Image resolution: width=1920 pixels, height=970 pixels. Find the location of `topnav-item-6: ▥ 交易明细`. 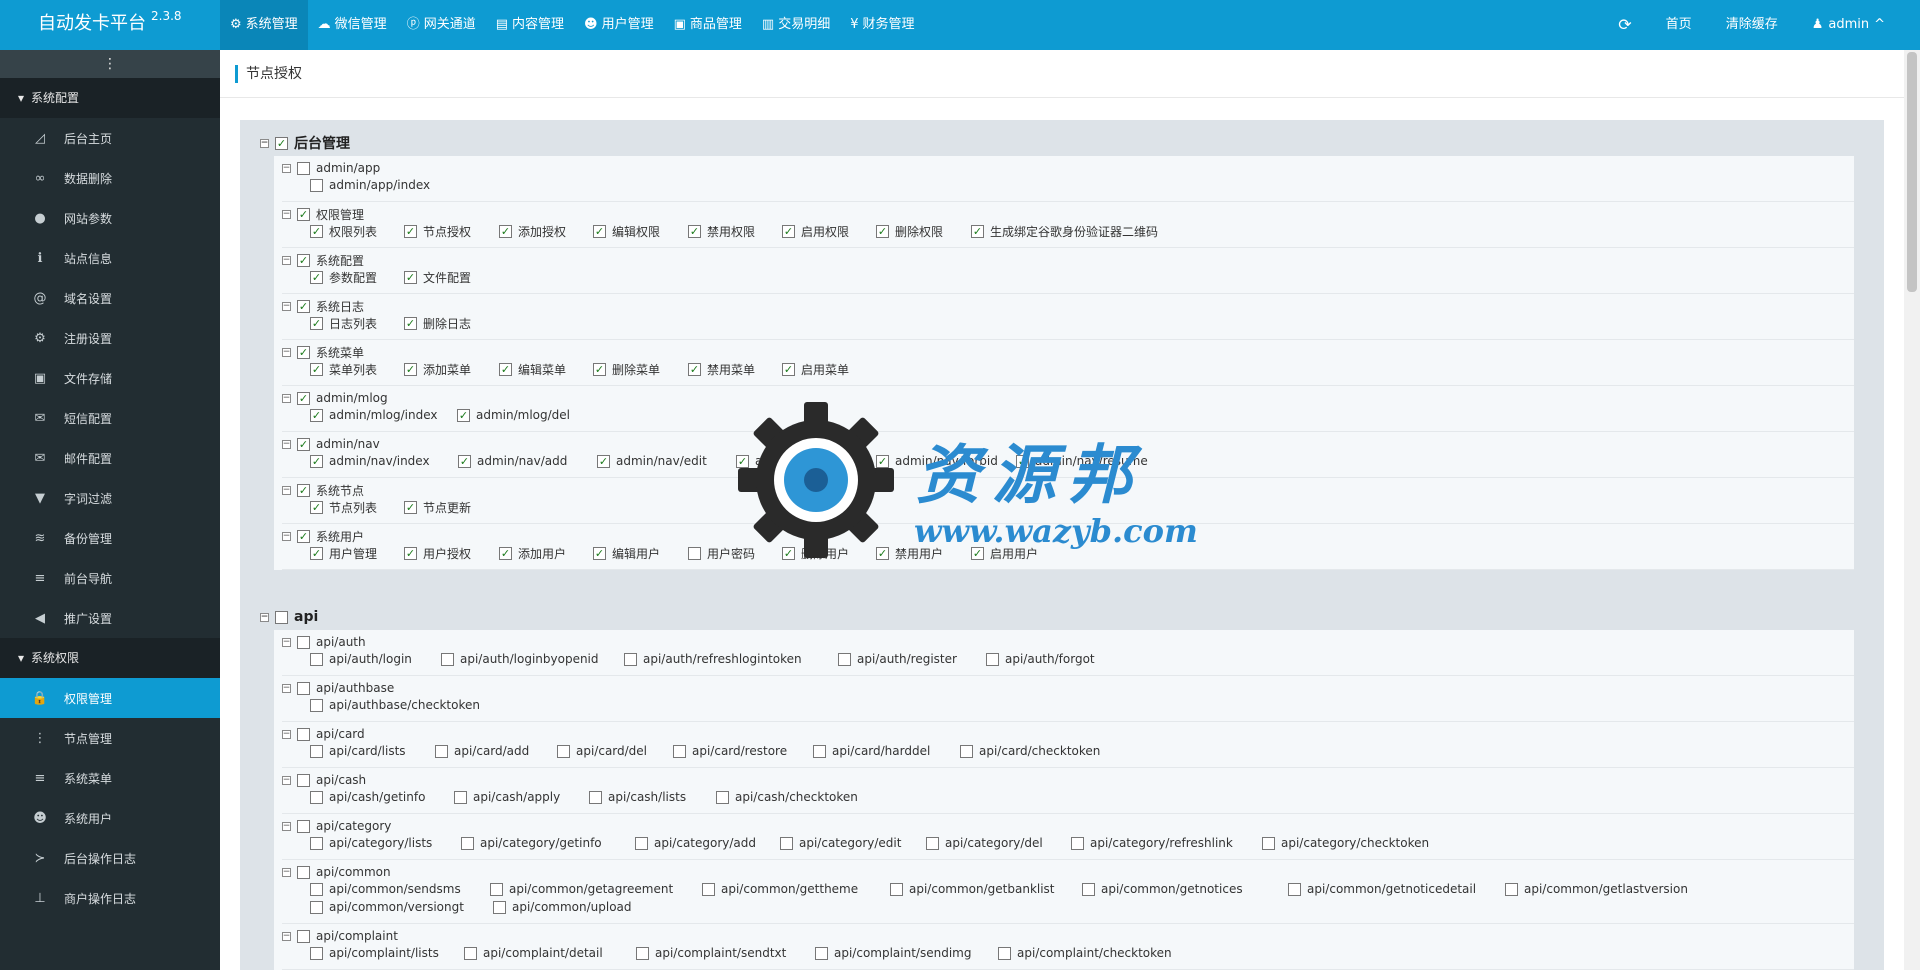

topnav-item-6: ▥ 交易明细 is located at coordinates (796, 25).